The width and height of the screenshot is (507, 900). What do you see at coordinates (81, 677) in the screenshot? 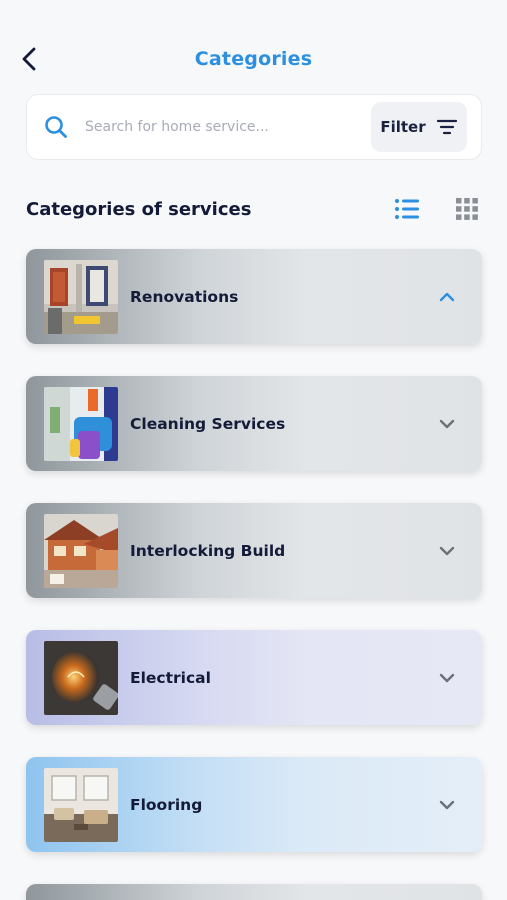
I see `electrical-thumbnail` at bounding box center [81, 677].